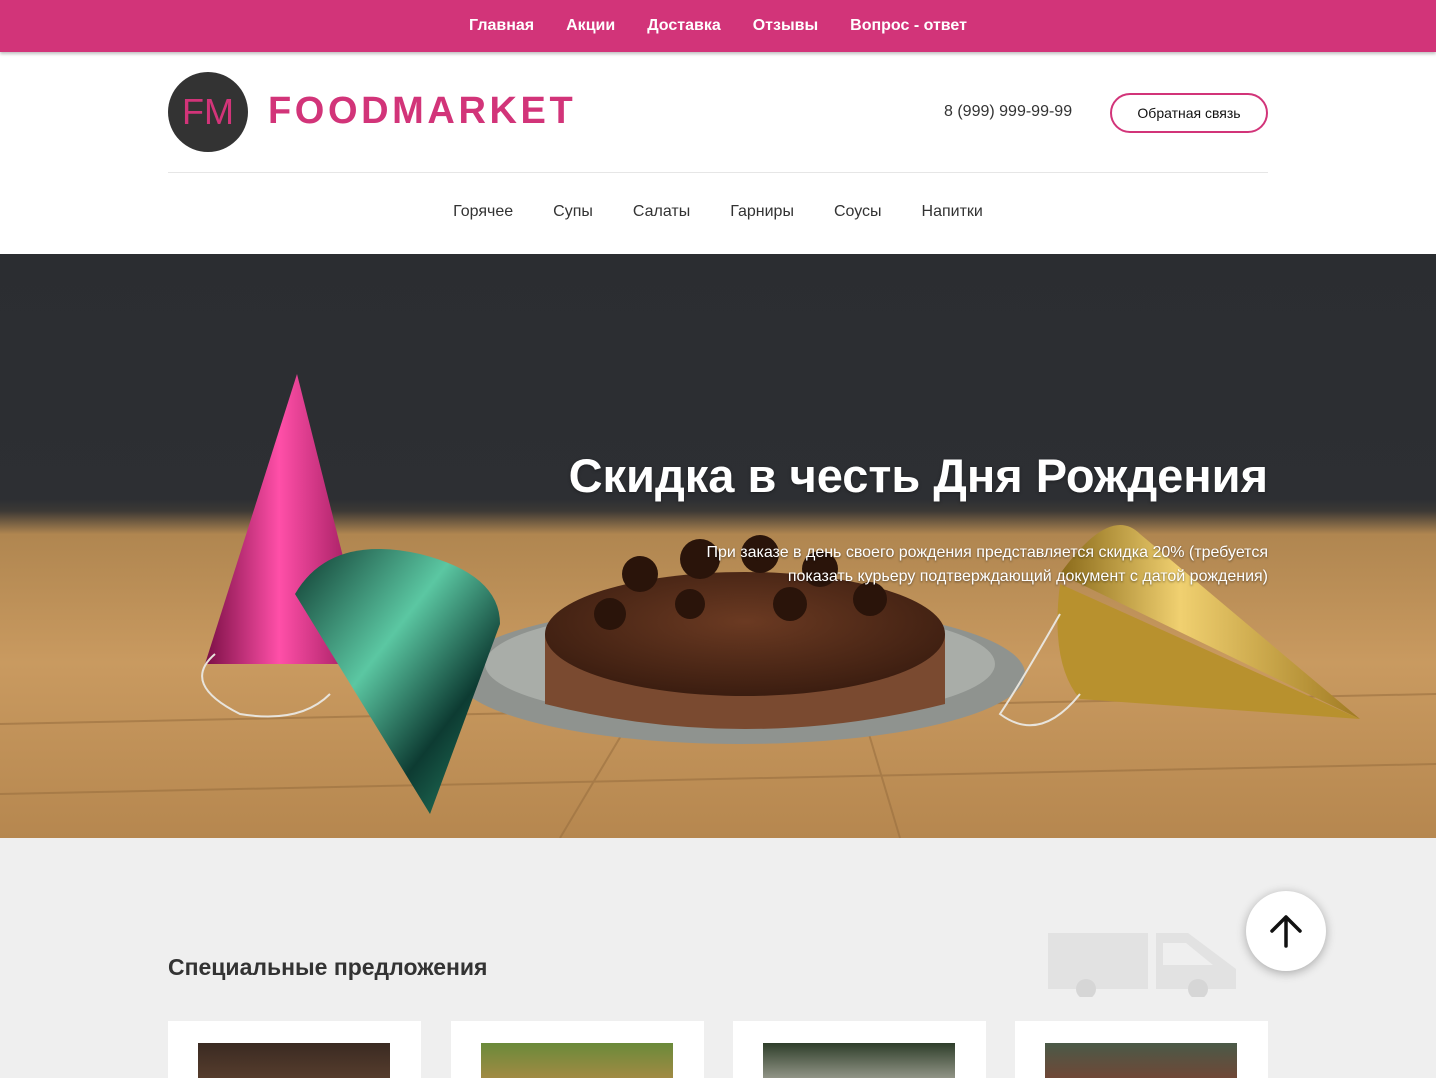 The image size is (1436, 1078). Describe the element at coordinates (328, 967) in the screenshot. I see `special-offers-title: Специальные предложения` at that location.